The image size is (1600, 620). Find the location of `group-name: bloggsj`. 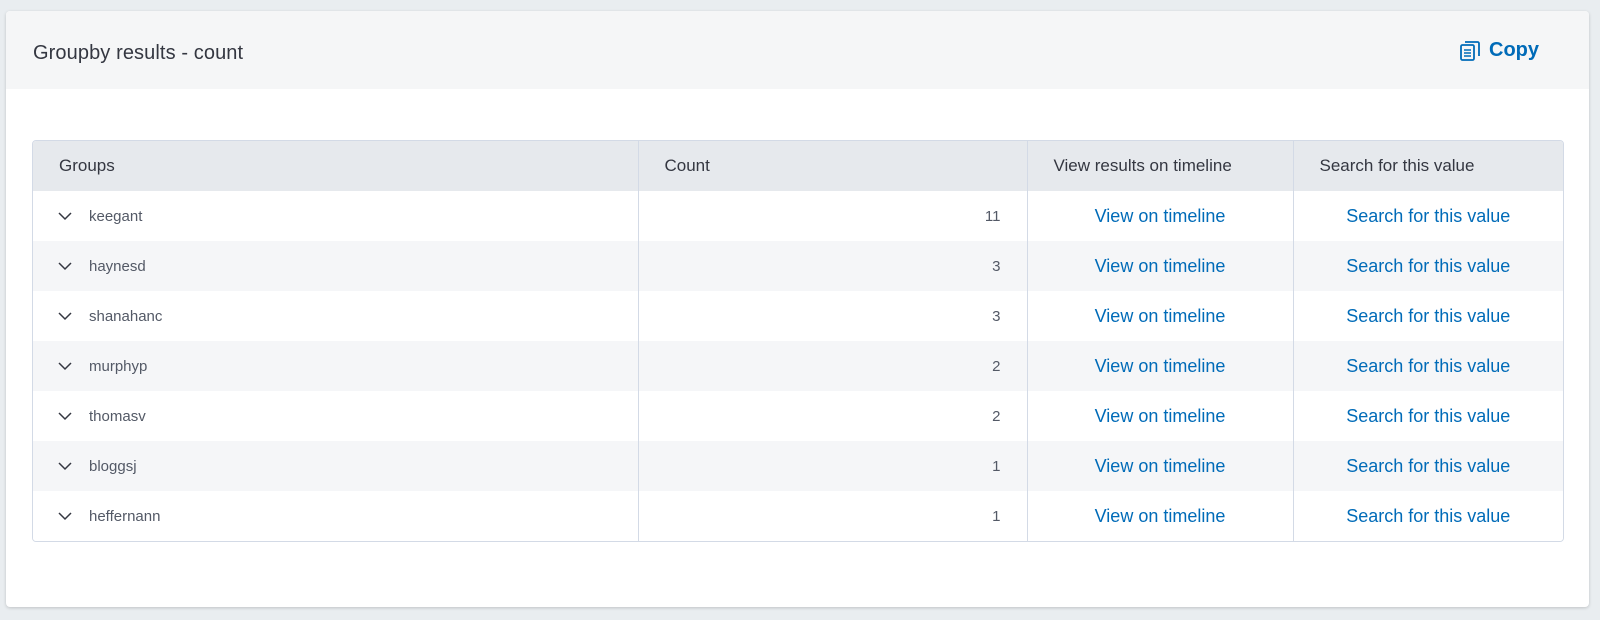

group-name: bloggsj is located at coordinates (113, 466).